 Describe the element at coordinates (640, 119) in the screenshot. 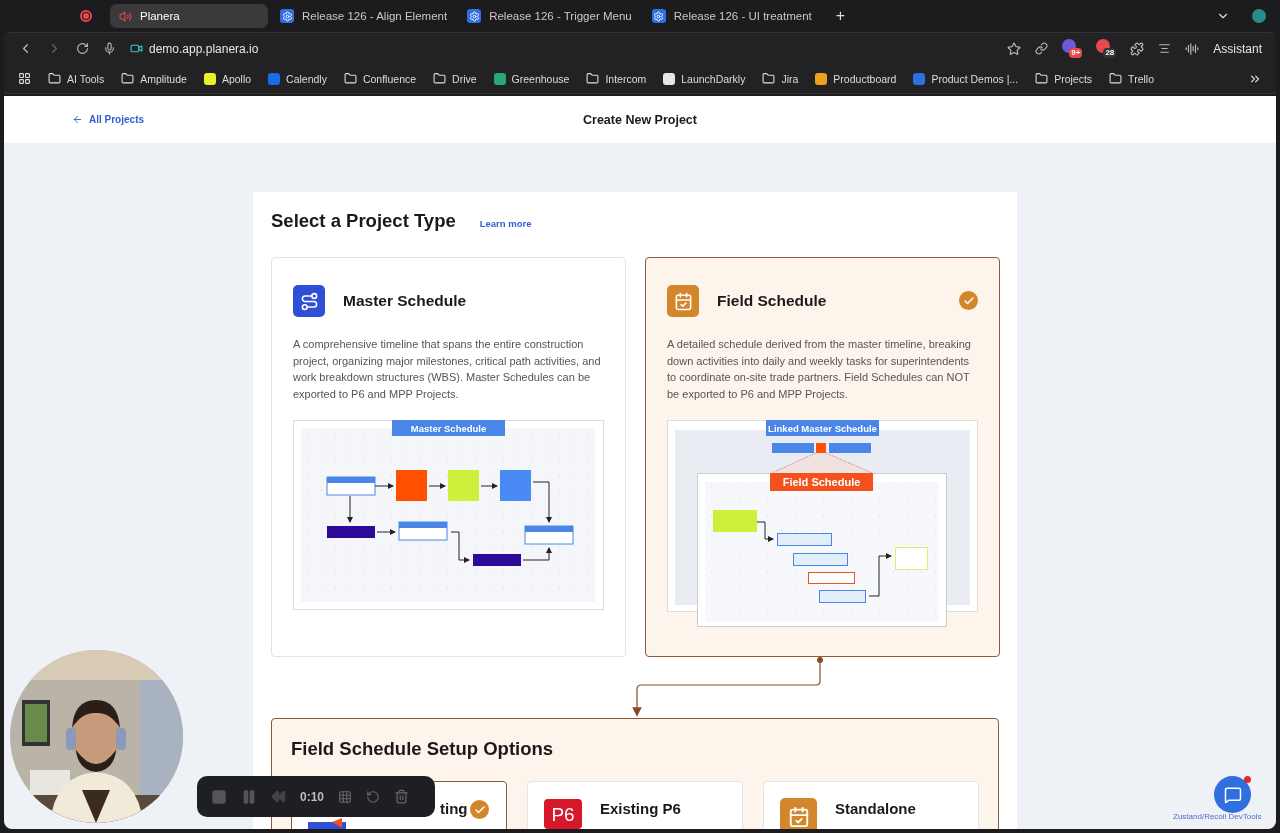

I see `page-title: Create New Project` at that location.